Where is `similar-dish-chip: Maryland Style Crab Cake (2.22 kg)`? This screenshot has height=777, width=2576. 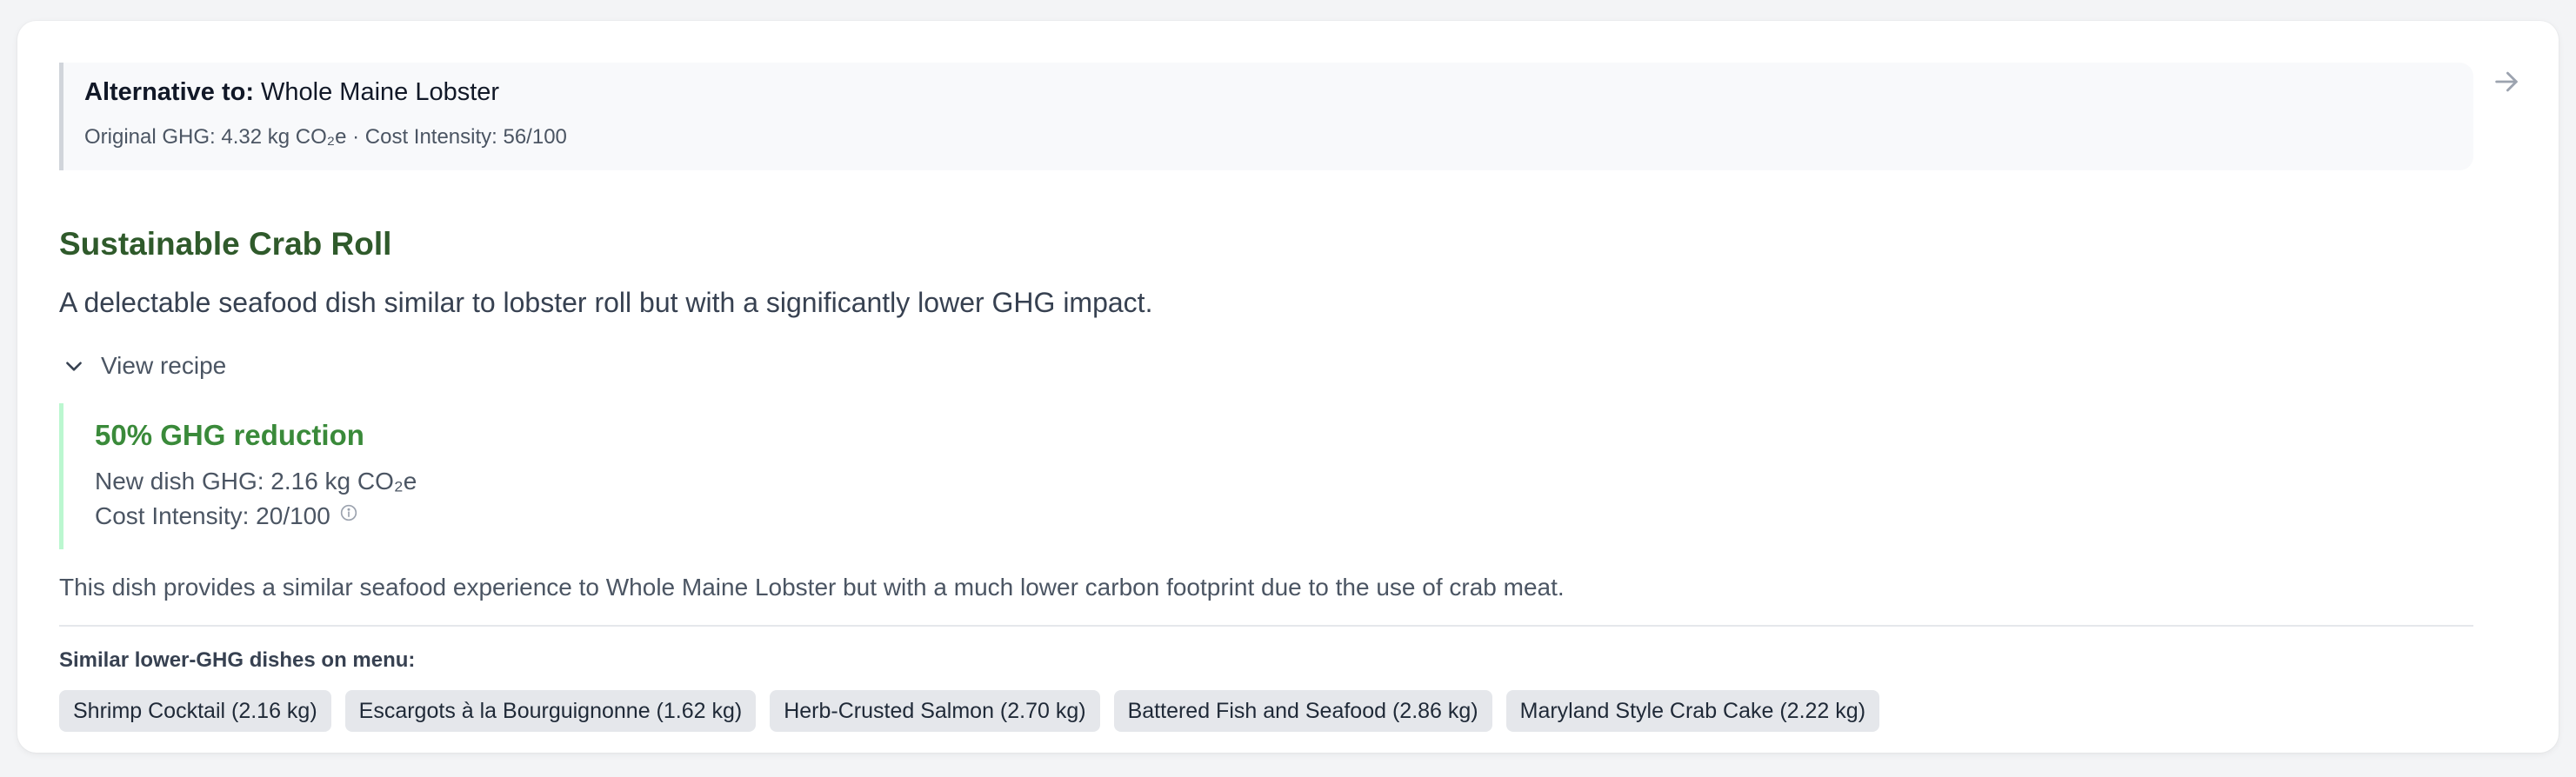
similar-dish-chip: Maryland Style Crab Cake (2.22 kg) is located at coordinates (1692, 711).